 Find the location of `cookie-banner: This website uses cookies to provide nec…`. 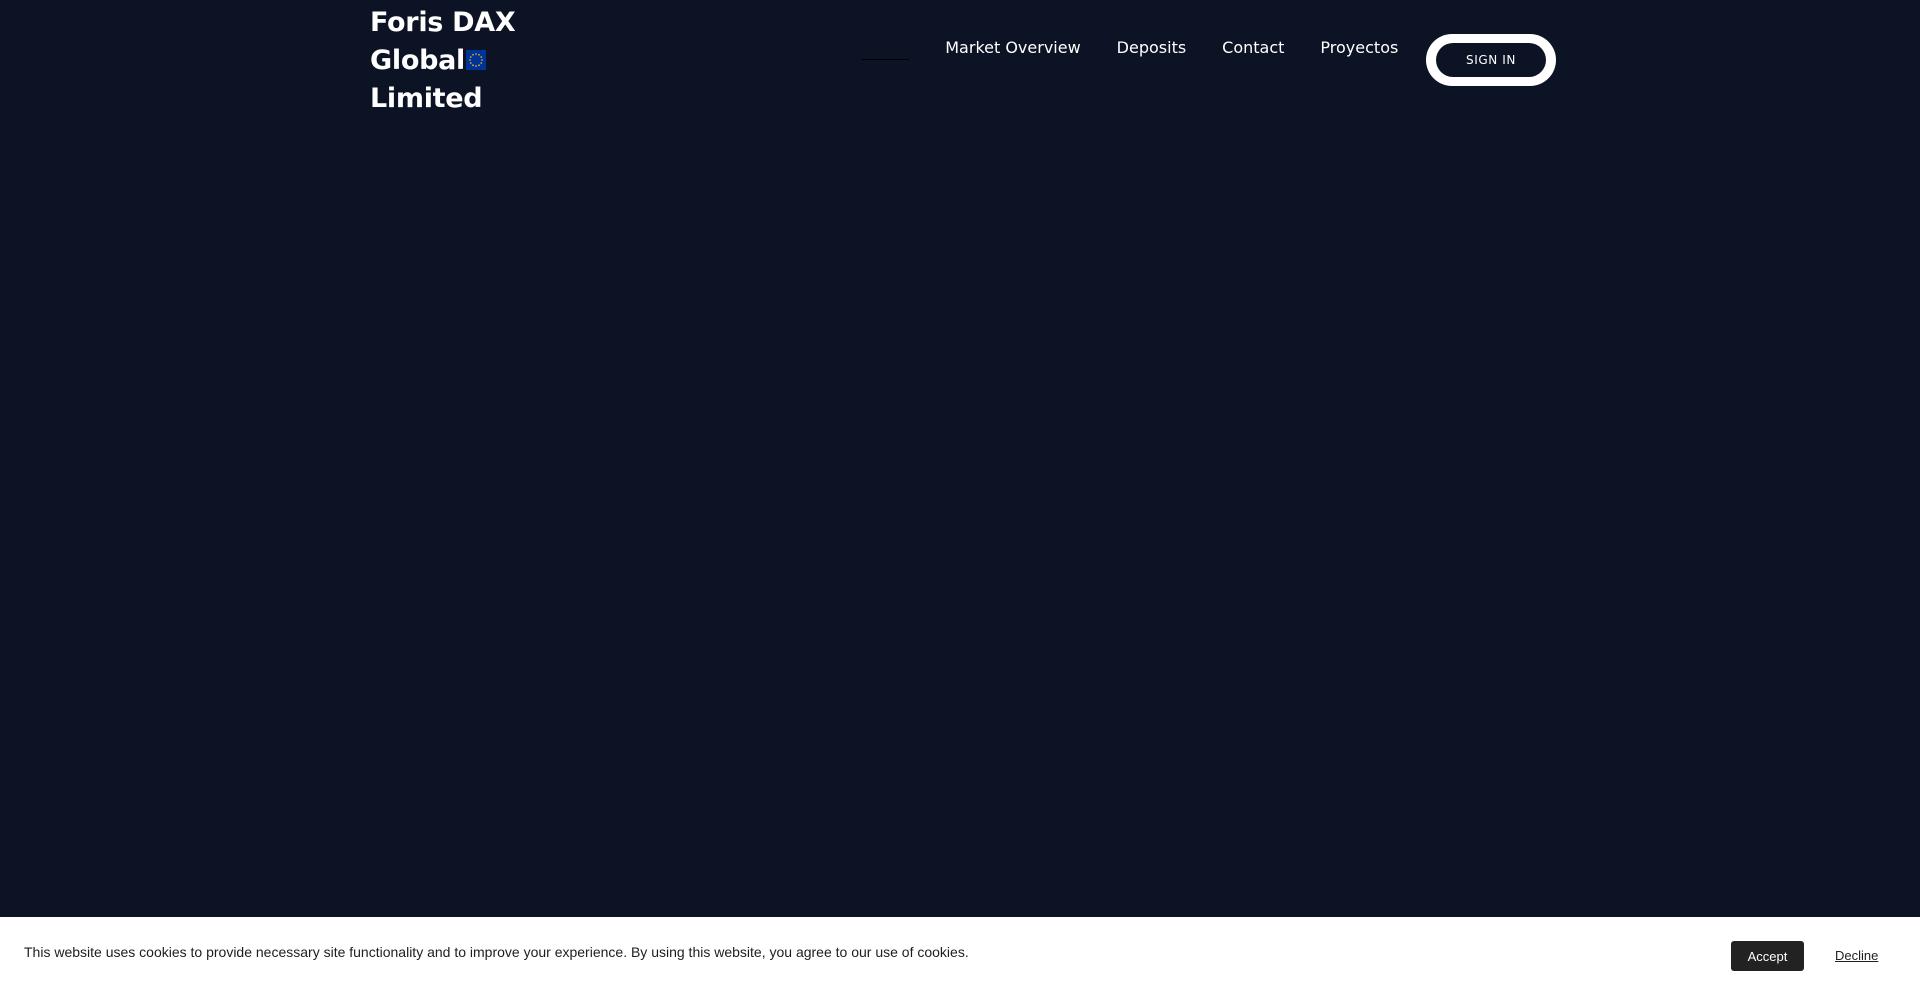

cookie-banner: This website uses cookies to provide nec… is located at coordinates (960, 955).